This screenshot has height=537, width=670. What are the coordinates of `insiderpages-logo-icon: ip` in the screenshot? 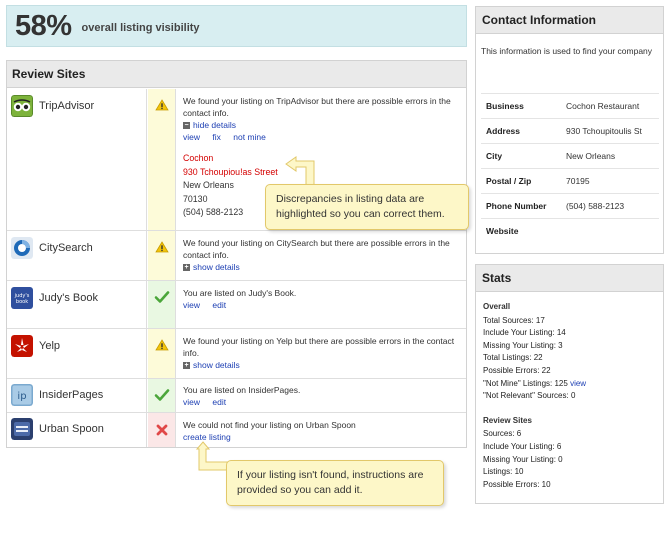 It's located at (22, 395).